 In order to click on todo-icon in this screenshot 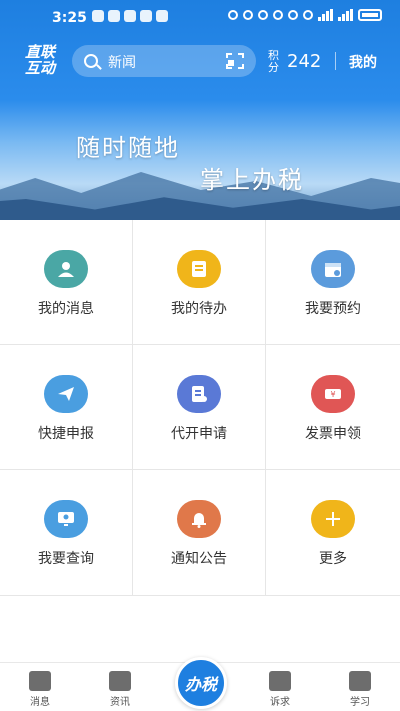, I will do `click(199, 269)`.